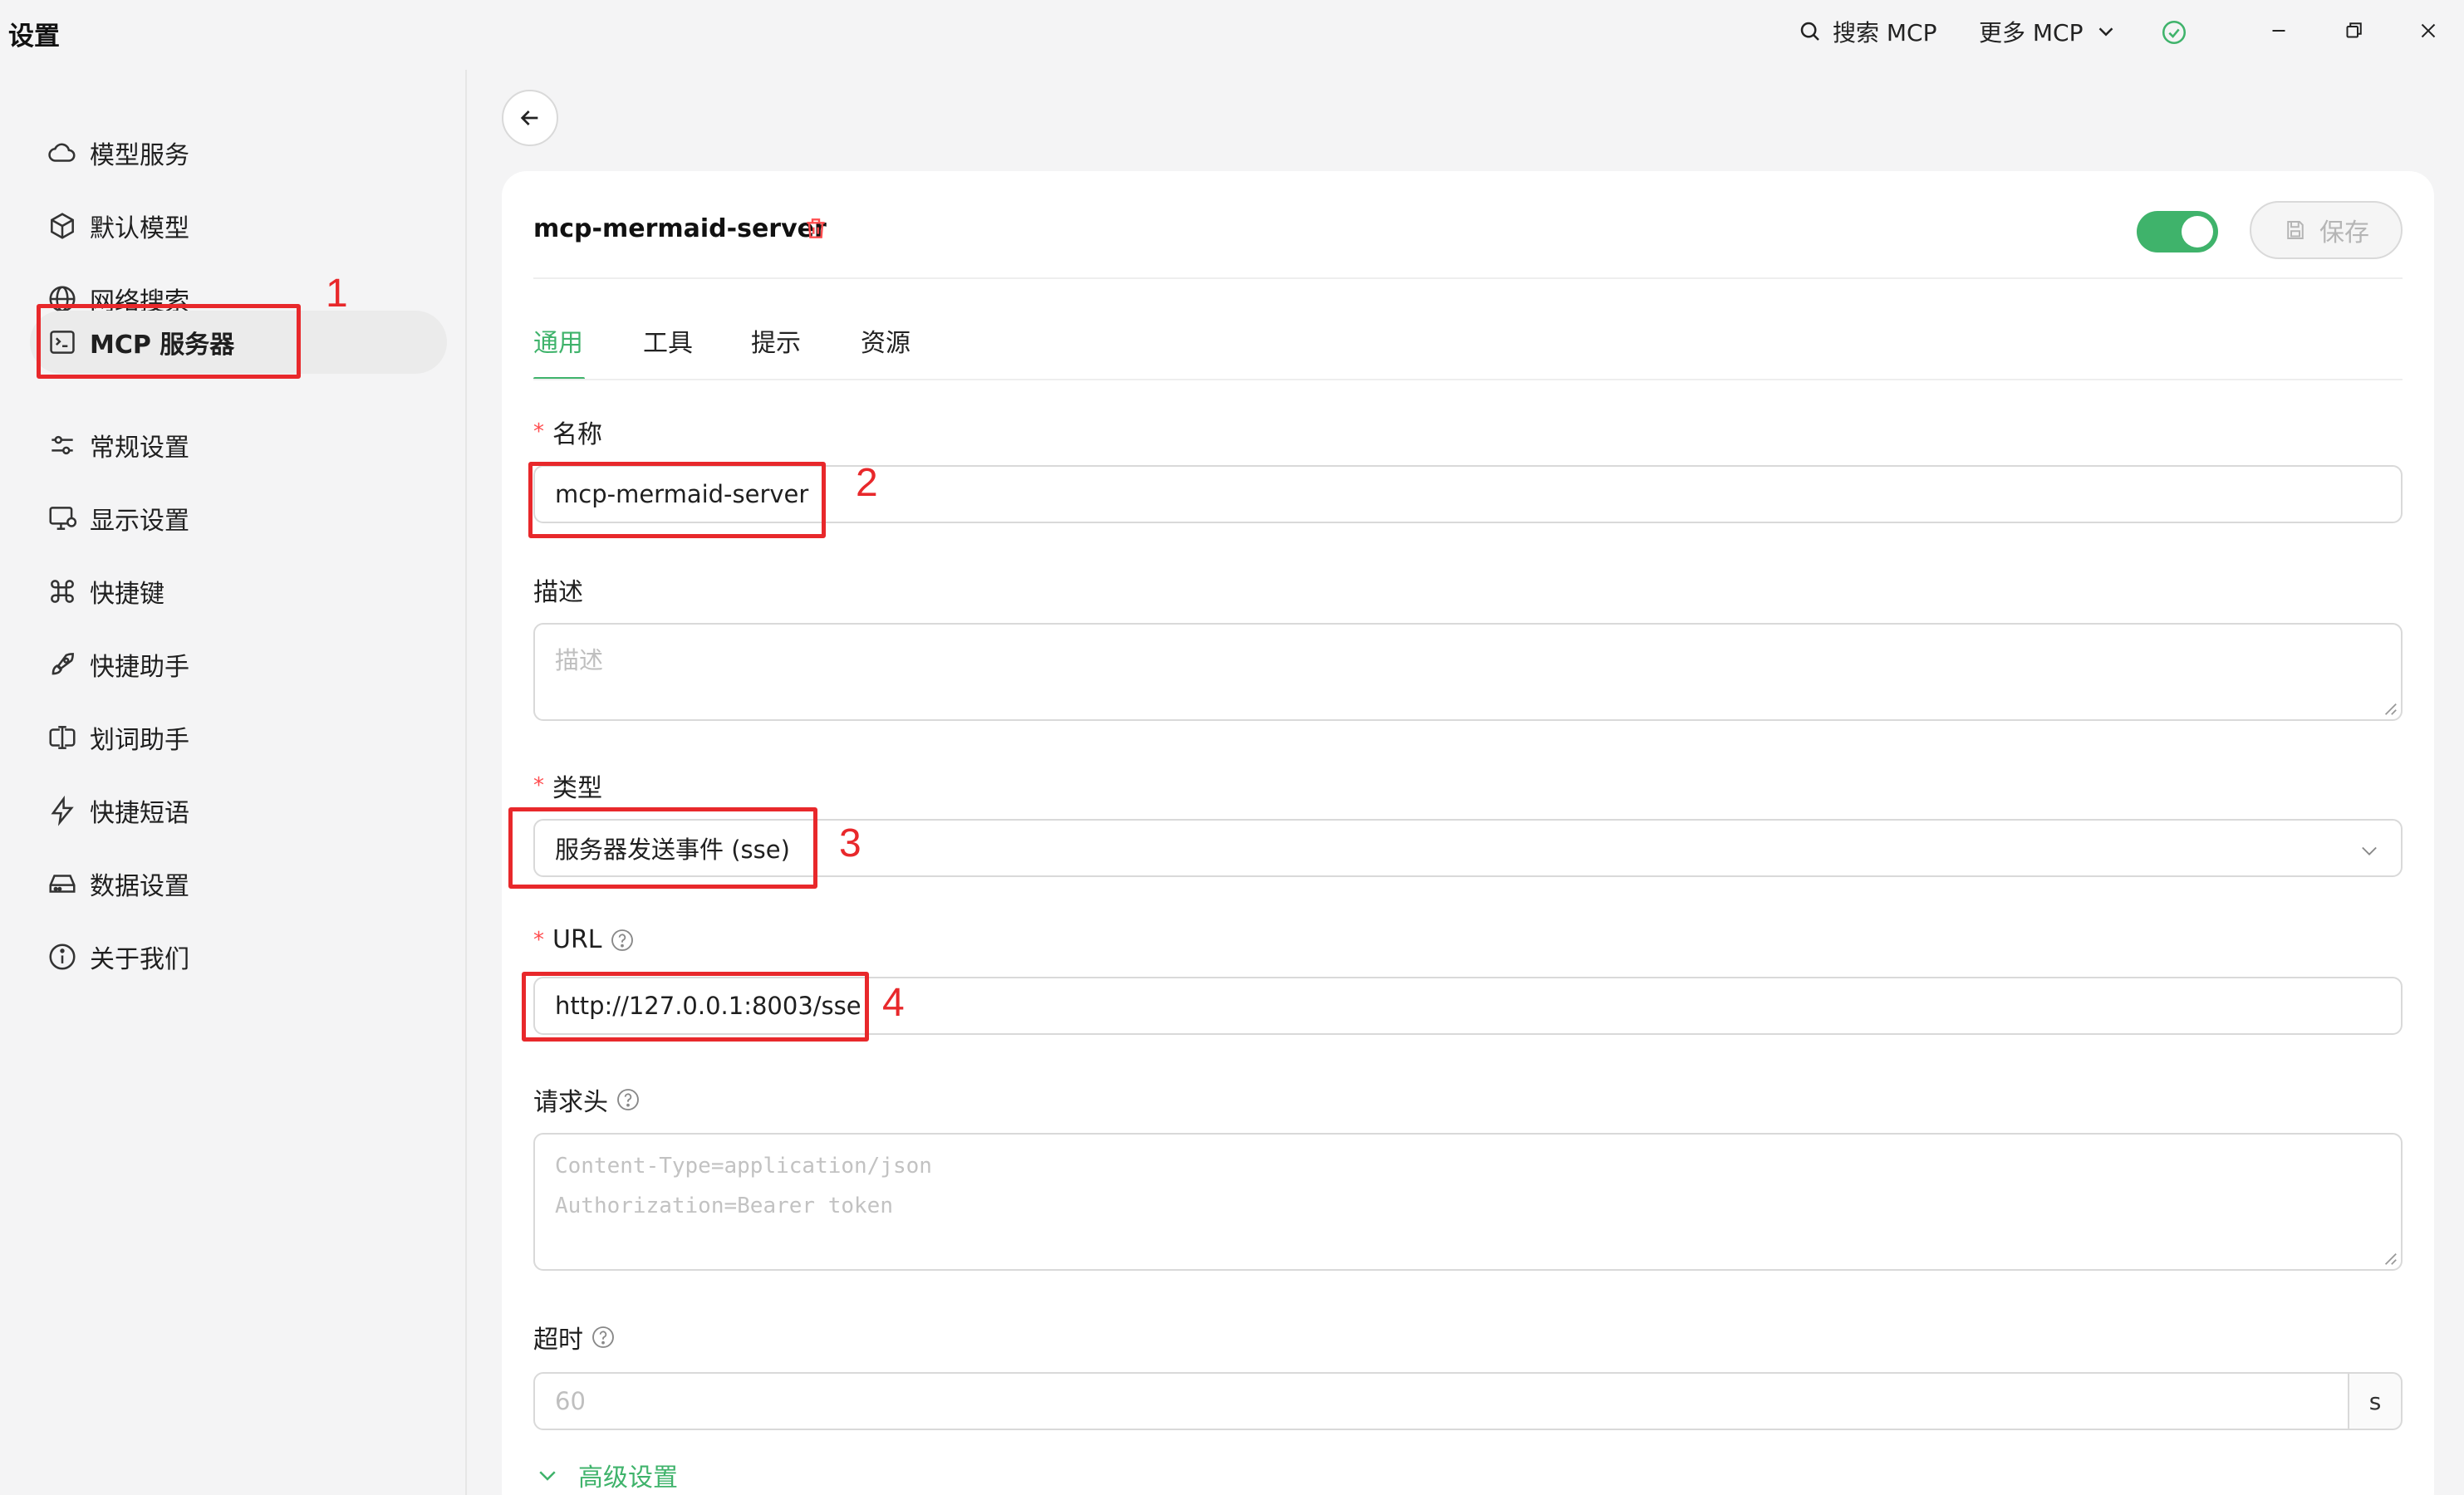 The width and height of the screenshot is (2464, 1495). I want to click on server-title: mcp-mermaid-server, so click(680, 229).